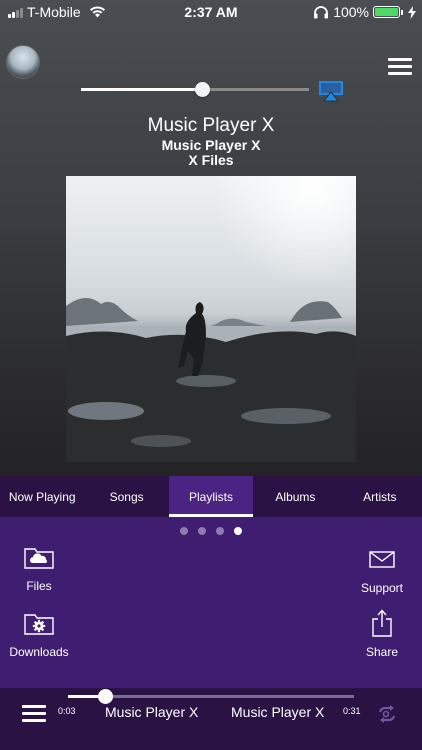 The width and height of the screenshot is (422, 750). What do you see at coordinates (388, 12) in the screenshot?
I see `battery-icon` at bounding box center [388, 12].